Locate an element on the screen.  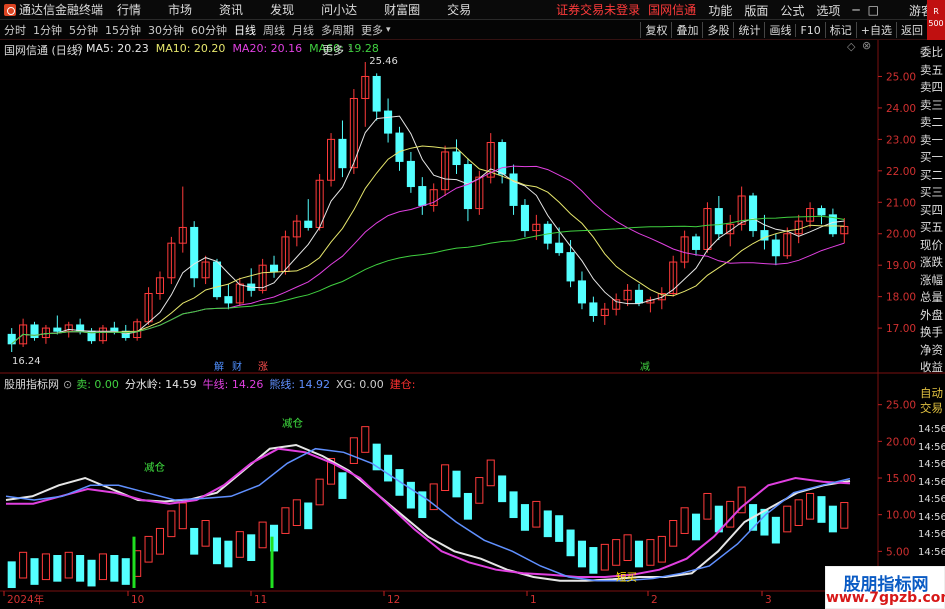
btn-draw: 画线 is located at coordinates (779, 30).